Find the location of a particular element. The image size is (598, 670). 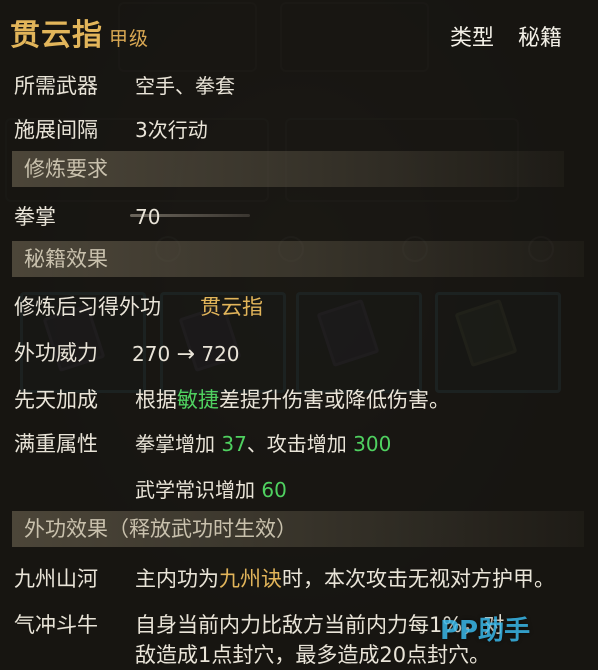

learn-label: 修炼后习得外功 is located at coordinates (87, 307).